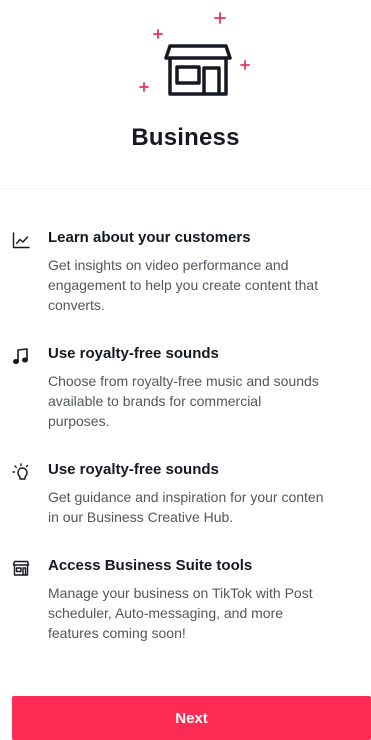 The height and width of the screenshot is (740, 371). I want to click on description-line: available to brands for commercial, so click(155, 401).